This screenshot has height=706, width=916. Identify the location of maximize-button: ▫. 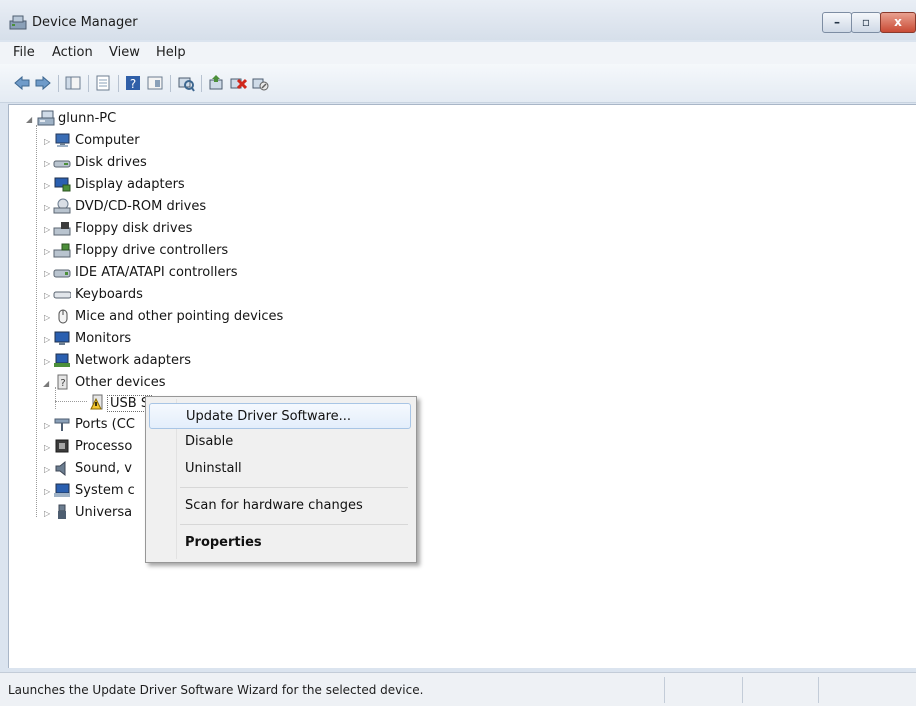
(866, 22).